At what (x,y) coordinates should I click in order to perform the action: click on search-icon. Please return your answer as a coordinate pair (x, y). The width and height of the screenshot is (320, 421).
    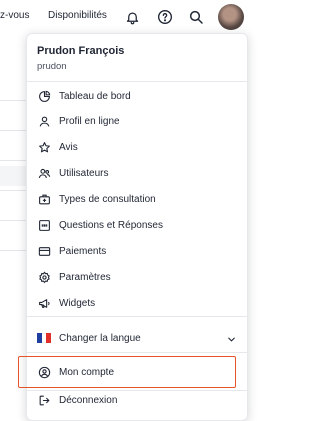
    Looking at the image, I should click on (196, 17).